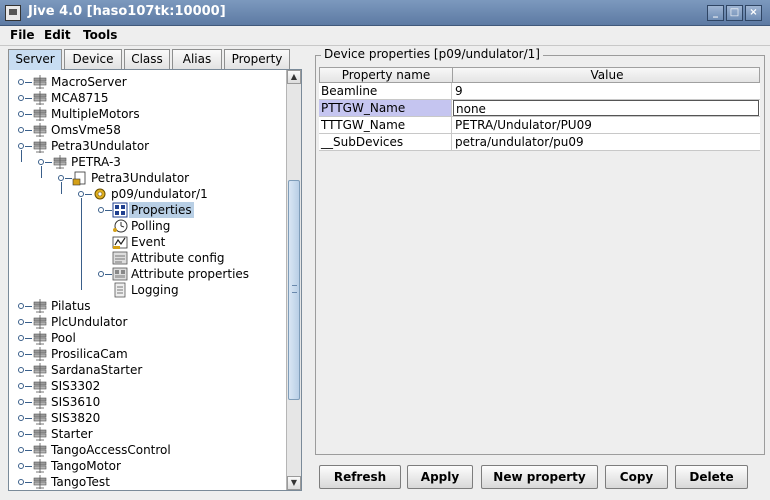  Describe the element at coordinates (79, 98) in the screenshot. I see `tree-node-label: MCA8715` at that location.